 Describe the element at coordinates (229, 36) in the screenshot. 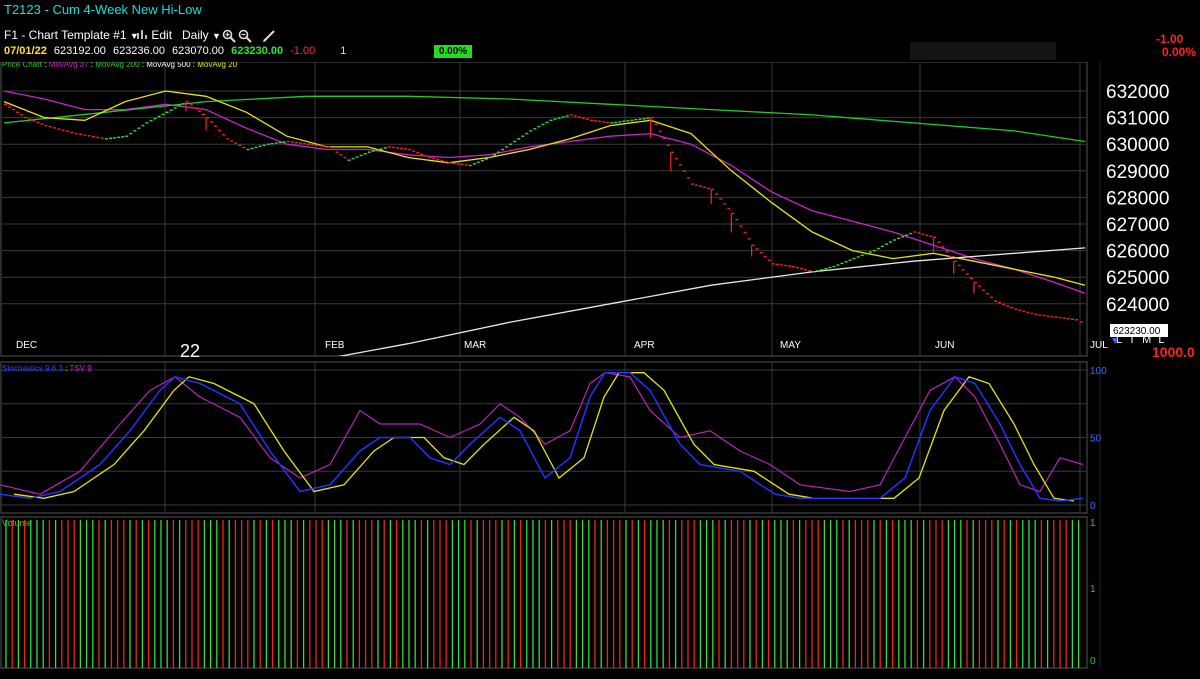

I see `zoom-in-icon` at that location.